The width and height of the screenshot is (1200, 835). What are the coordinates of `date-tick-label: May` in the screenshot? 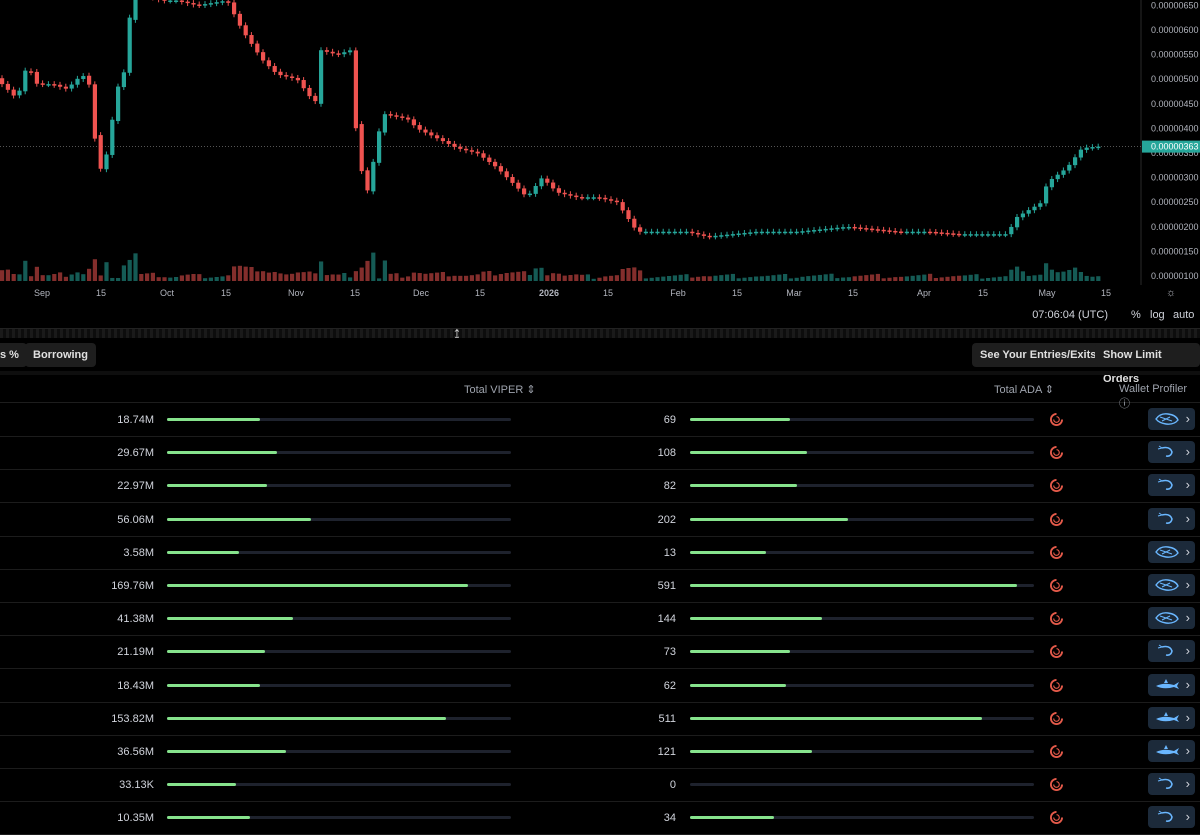 It's located at (1047, 293).